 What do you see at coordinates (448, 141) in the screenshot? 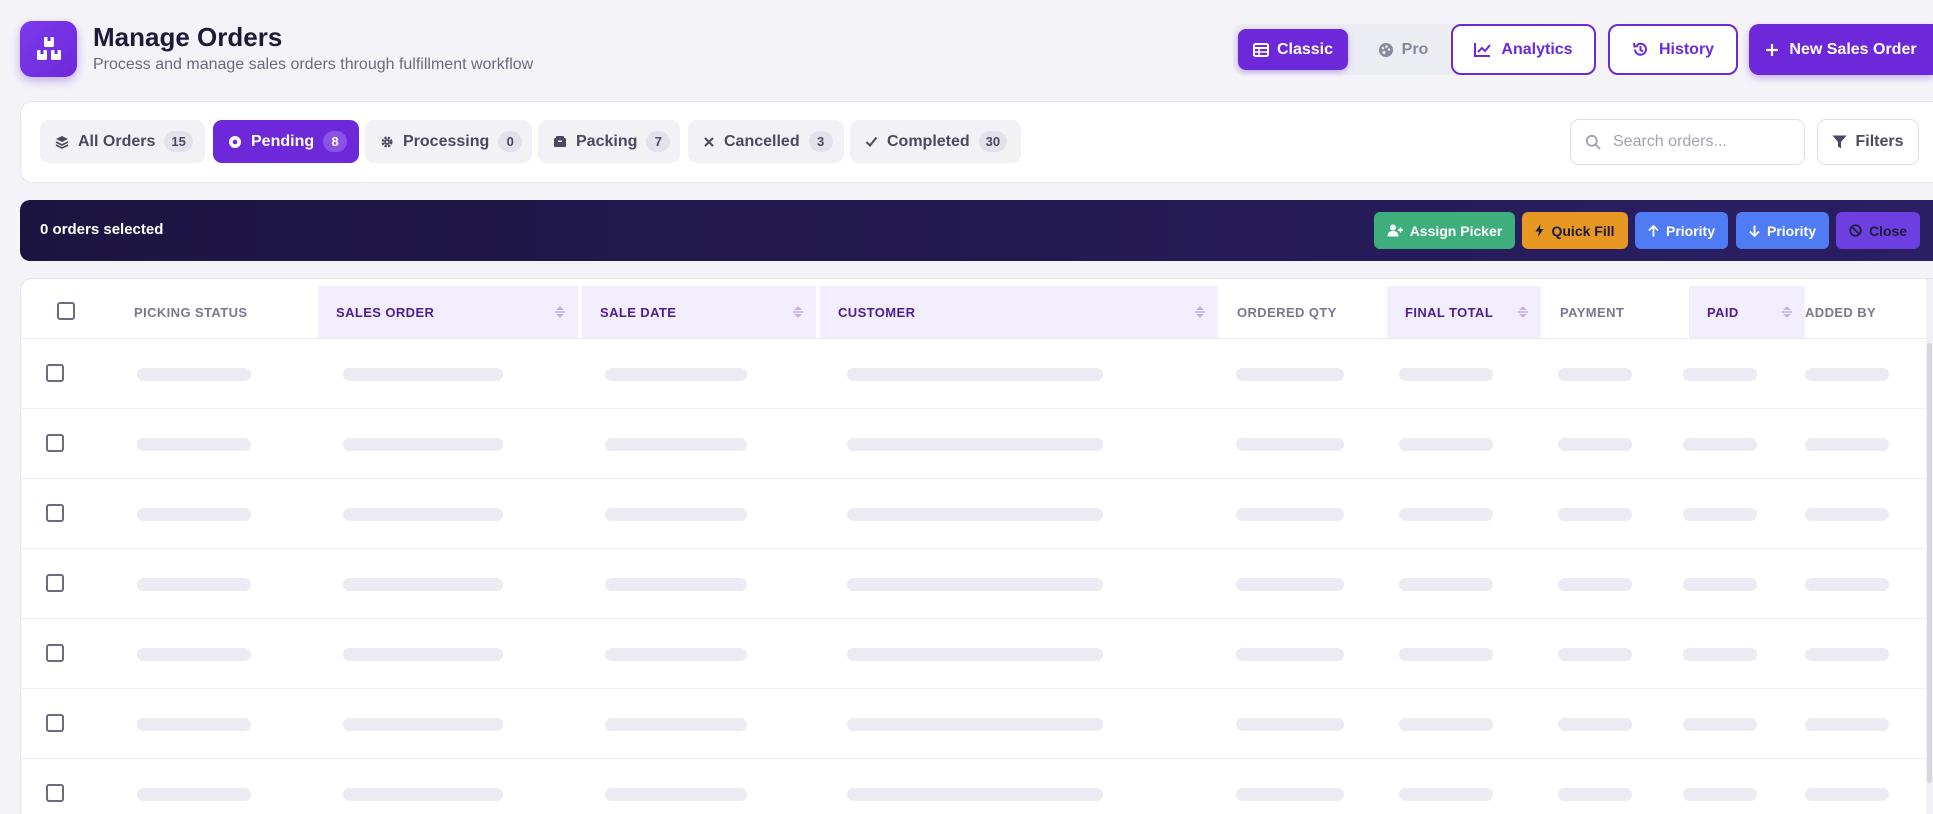
I see `tab-processing: Processing 0` at bounding box center [448, 141].